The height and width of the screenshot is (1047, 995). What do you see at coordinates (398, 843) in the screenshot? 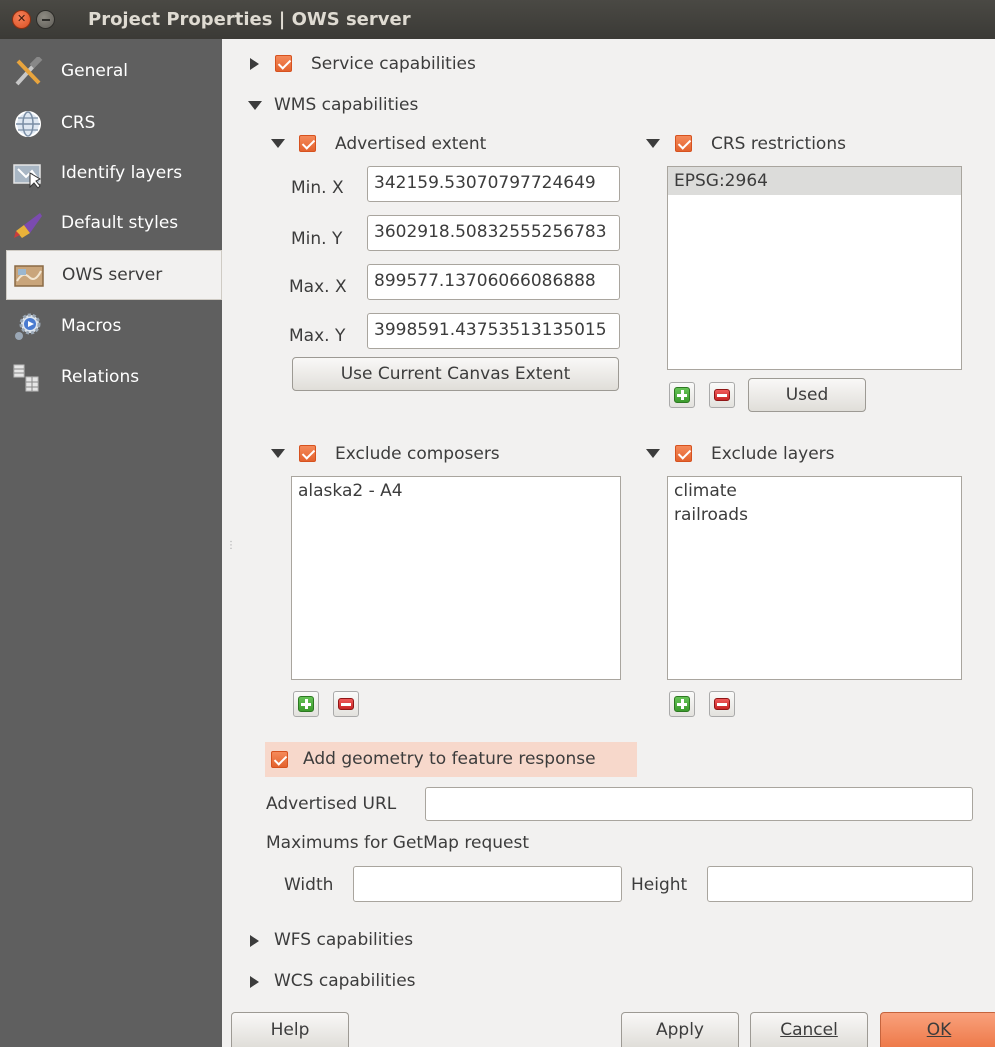
I see `getmap-maximums-label: Maximums for GetMap request` at bounding box center [398, 843].